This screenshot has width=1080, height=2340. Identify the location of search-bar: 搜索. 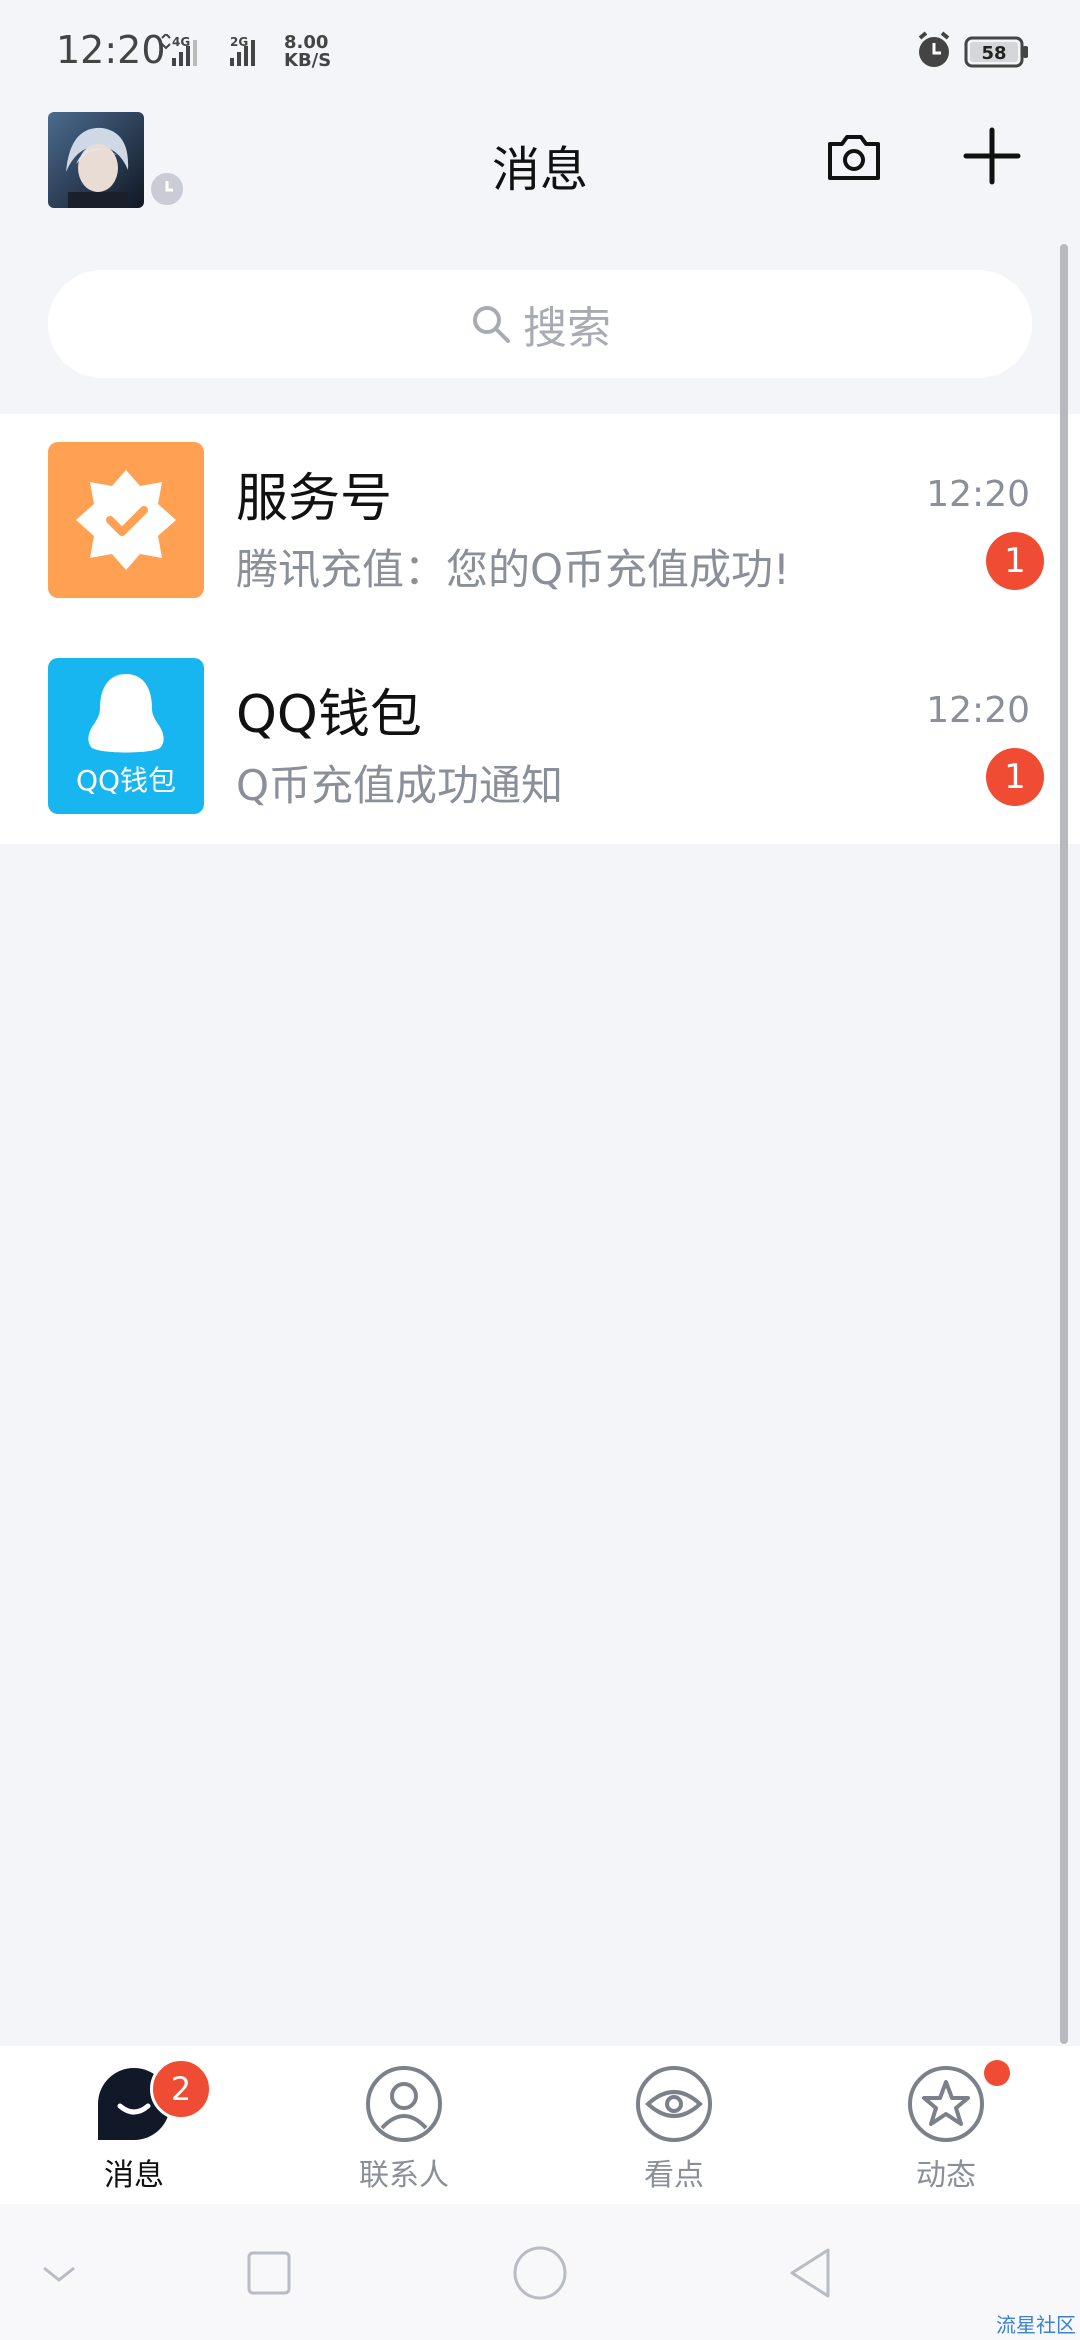
(540, 324).